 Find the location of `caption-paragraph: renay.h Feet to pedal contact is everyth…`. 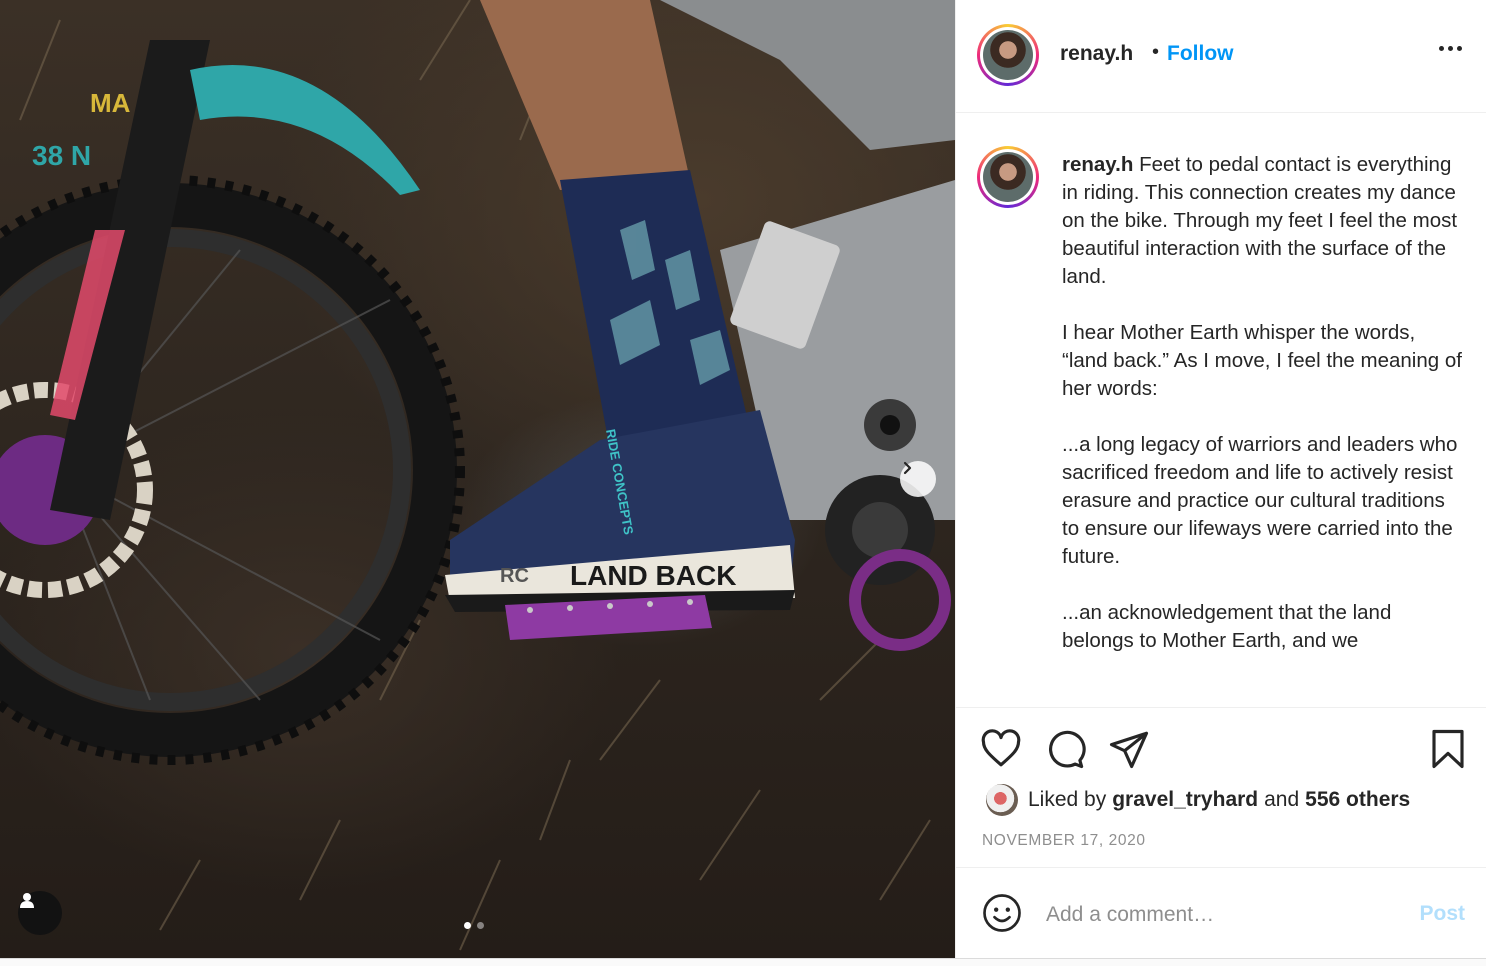

caption-paragraph: renay.h Feet to pedal contact is everyth… is located at coordinates (1262, 221).